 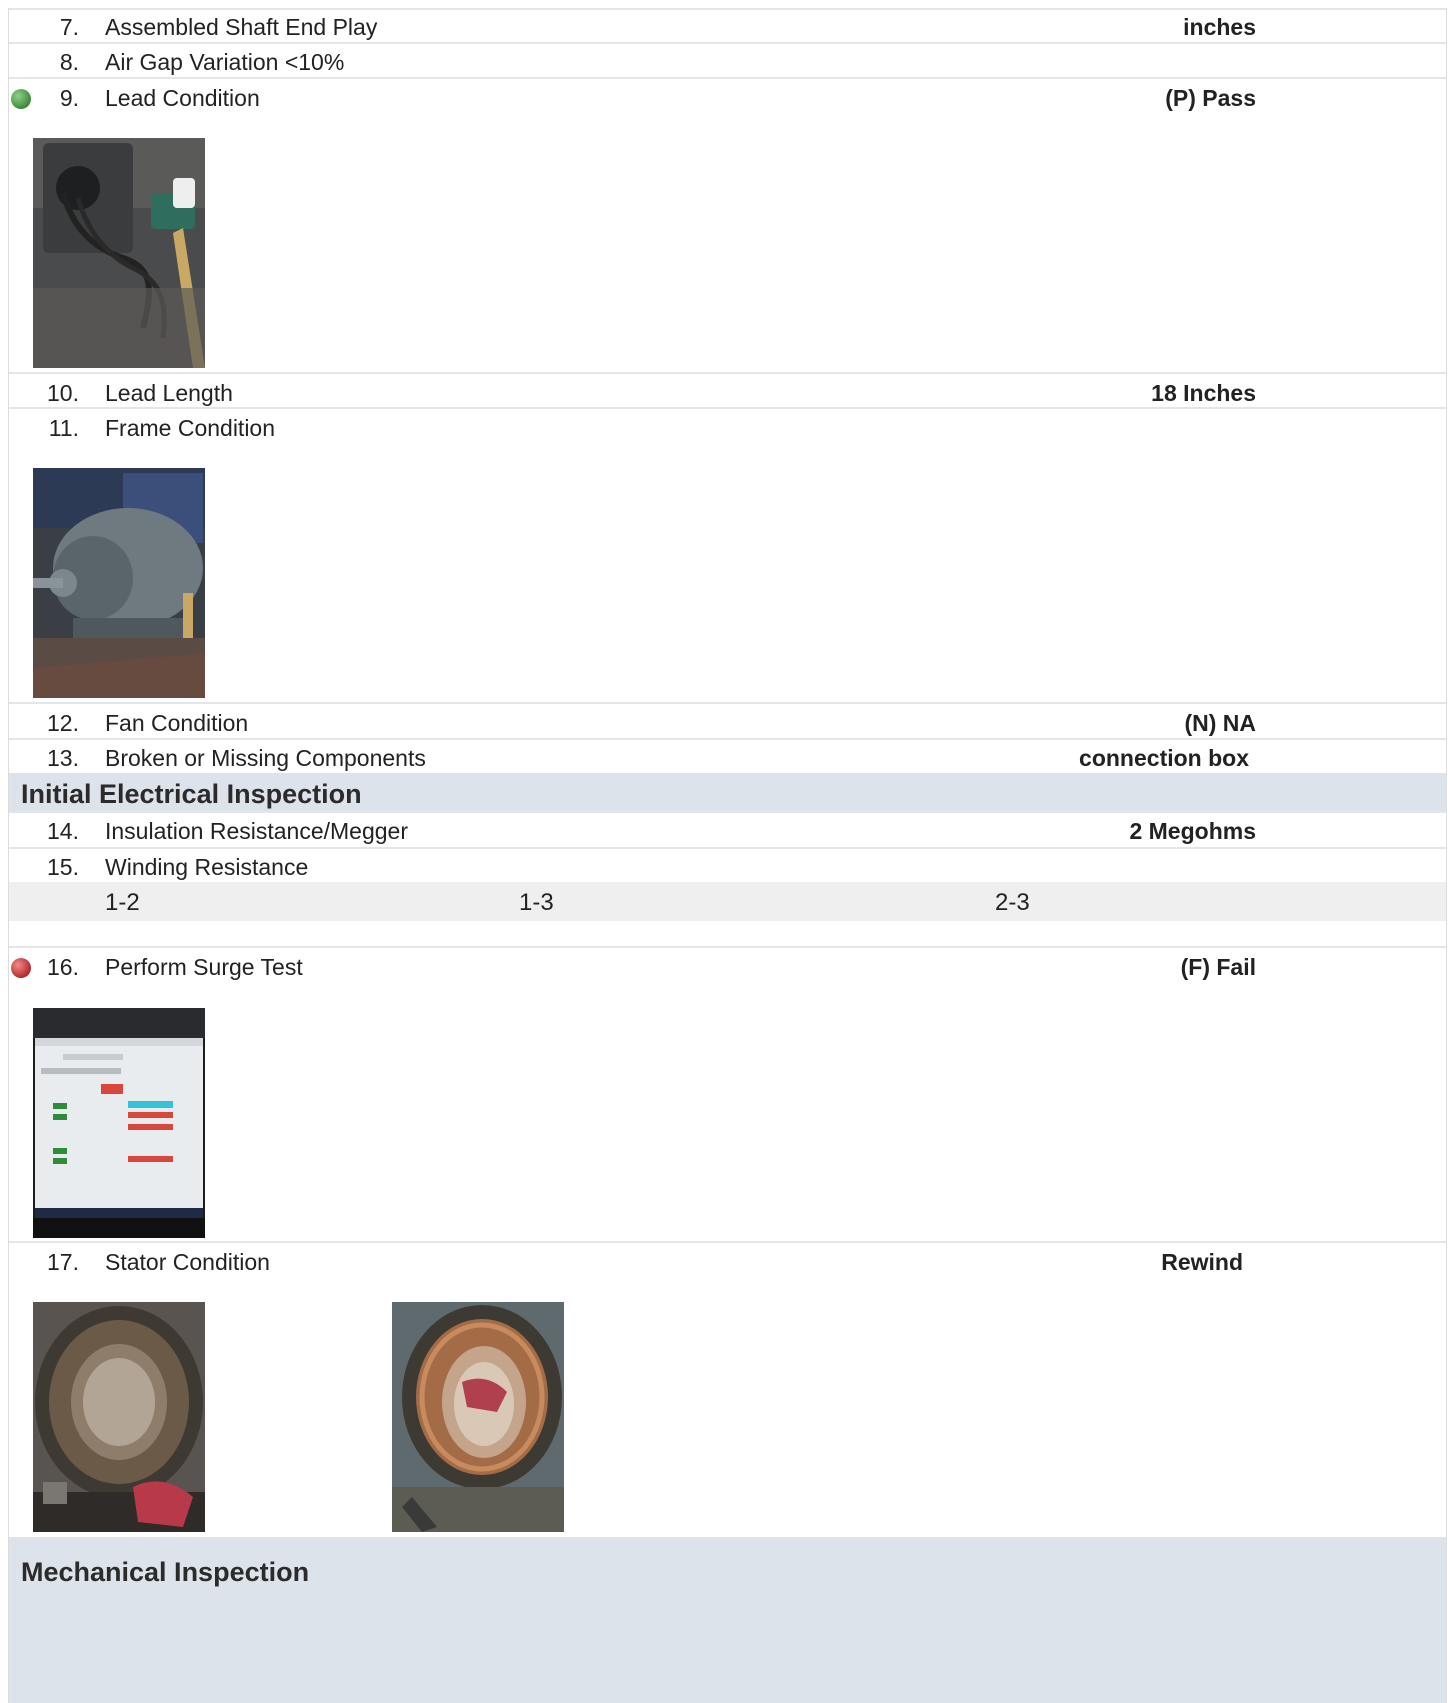 I want to click on winding-pair-label: 1-2, so click(x=122, y=902).